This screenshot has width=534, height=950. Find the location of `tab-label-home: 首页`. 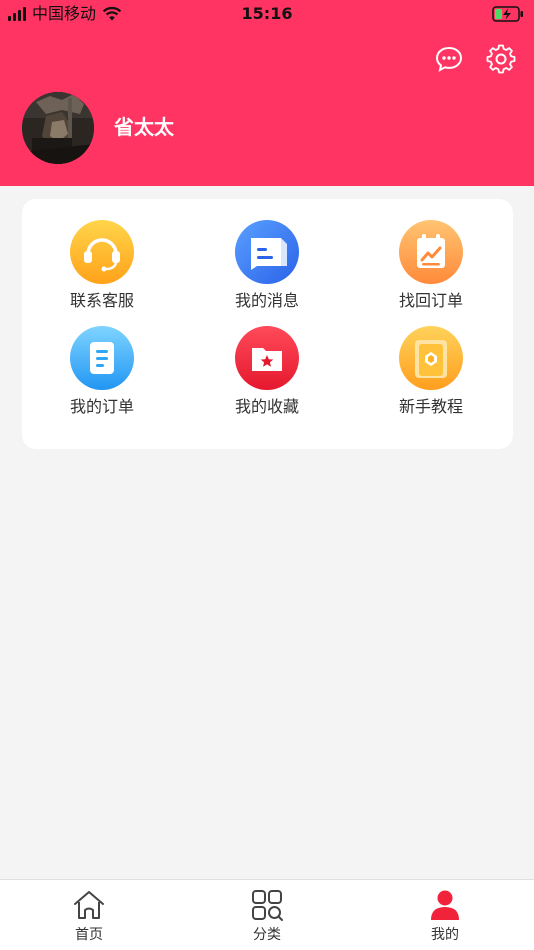

tab-label-home: 首页 is located at coordinates (89, 935).